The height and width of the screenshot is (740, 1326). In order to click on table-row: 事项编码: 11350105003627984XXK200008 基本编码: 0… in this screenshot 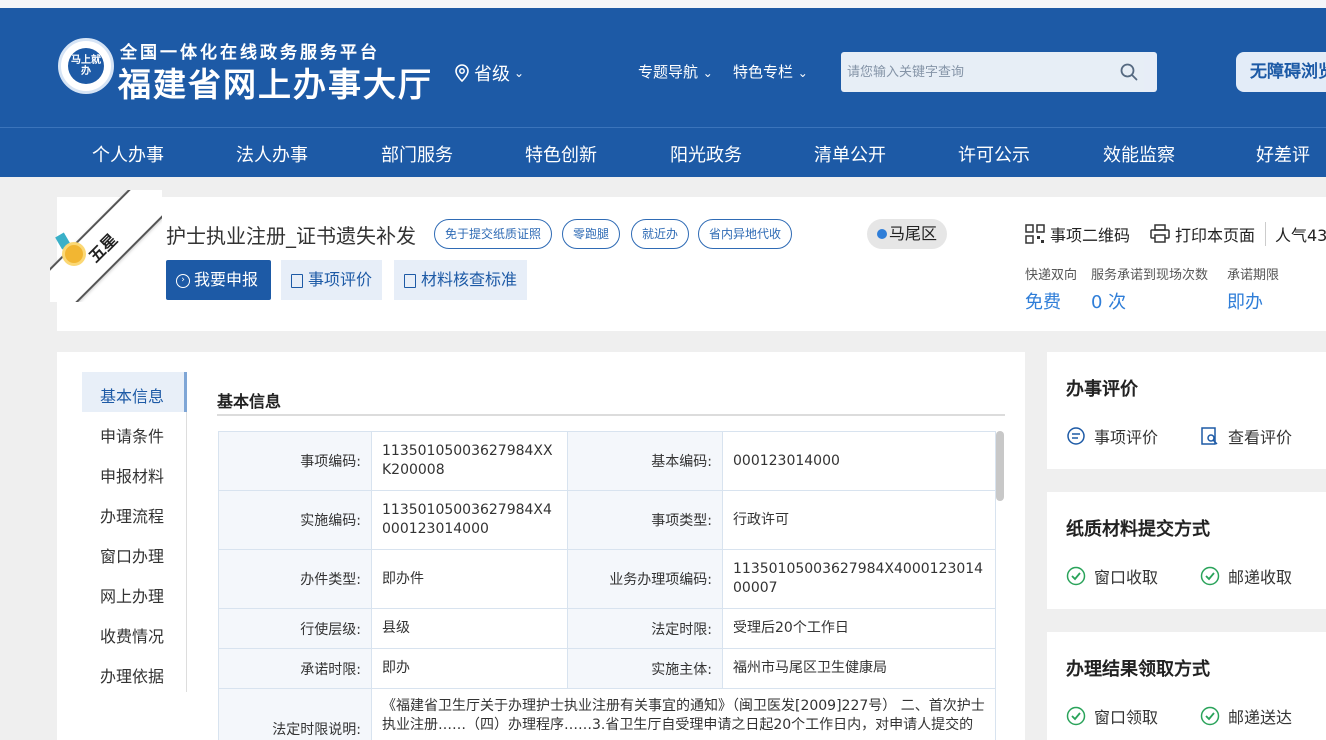, I will do `click(607, 461)`.